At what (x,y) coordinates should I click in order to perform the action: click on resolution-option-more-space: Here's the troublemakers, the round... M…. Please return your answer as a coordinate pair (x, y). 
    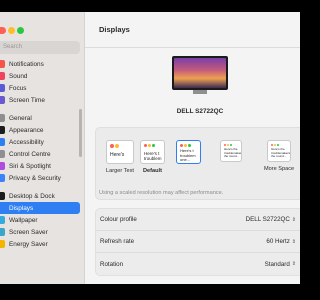
    Looking at the image, I should click on (279, 156).